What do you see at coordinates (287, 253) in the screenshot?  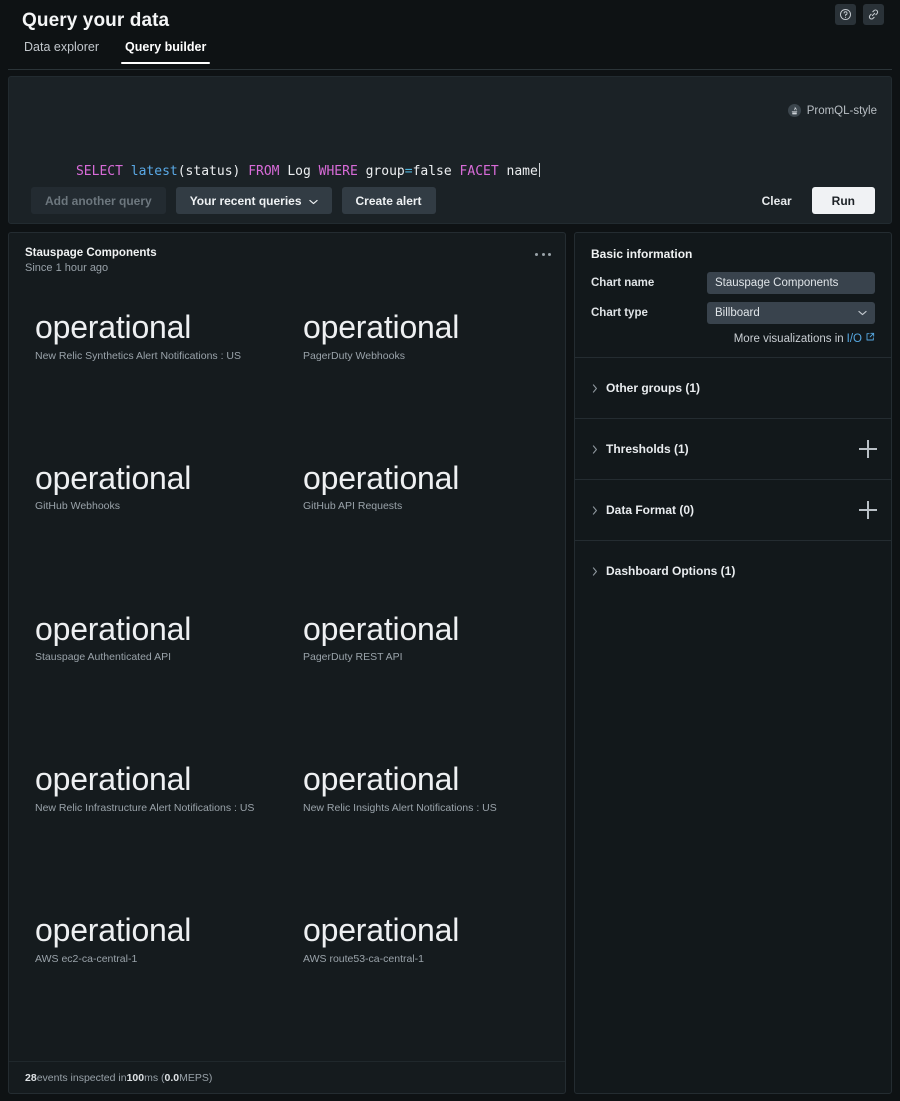 I see `chart-header: Stauspage Components Since 1 hour ago` at bounding box center [287, 253].